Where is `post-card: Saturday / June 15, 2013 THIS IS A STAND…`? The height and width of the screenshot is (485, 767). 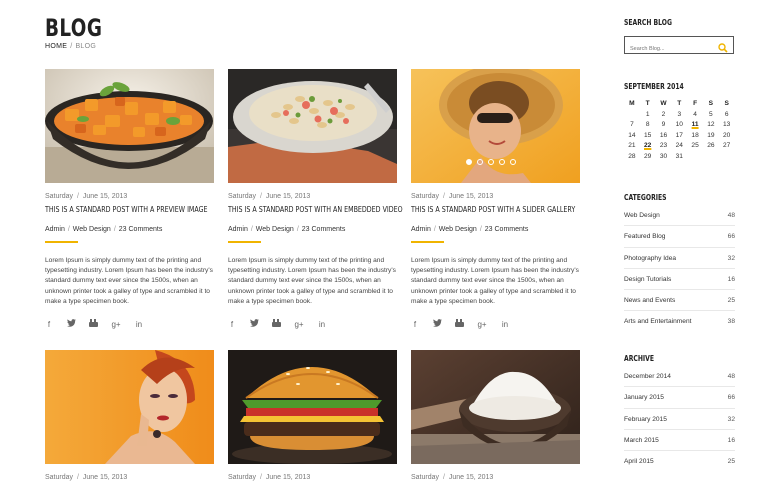
post-card: Saturday / June 15, 2013 THIS IS A STAND… is located at coordinates (315, 199).